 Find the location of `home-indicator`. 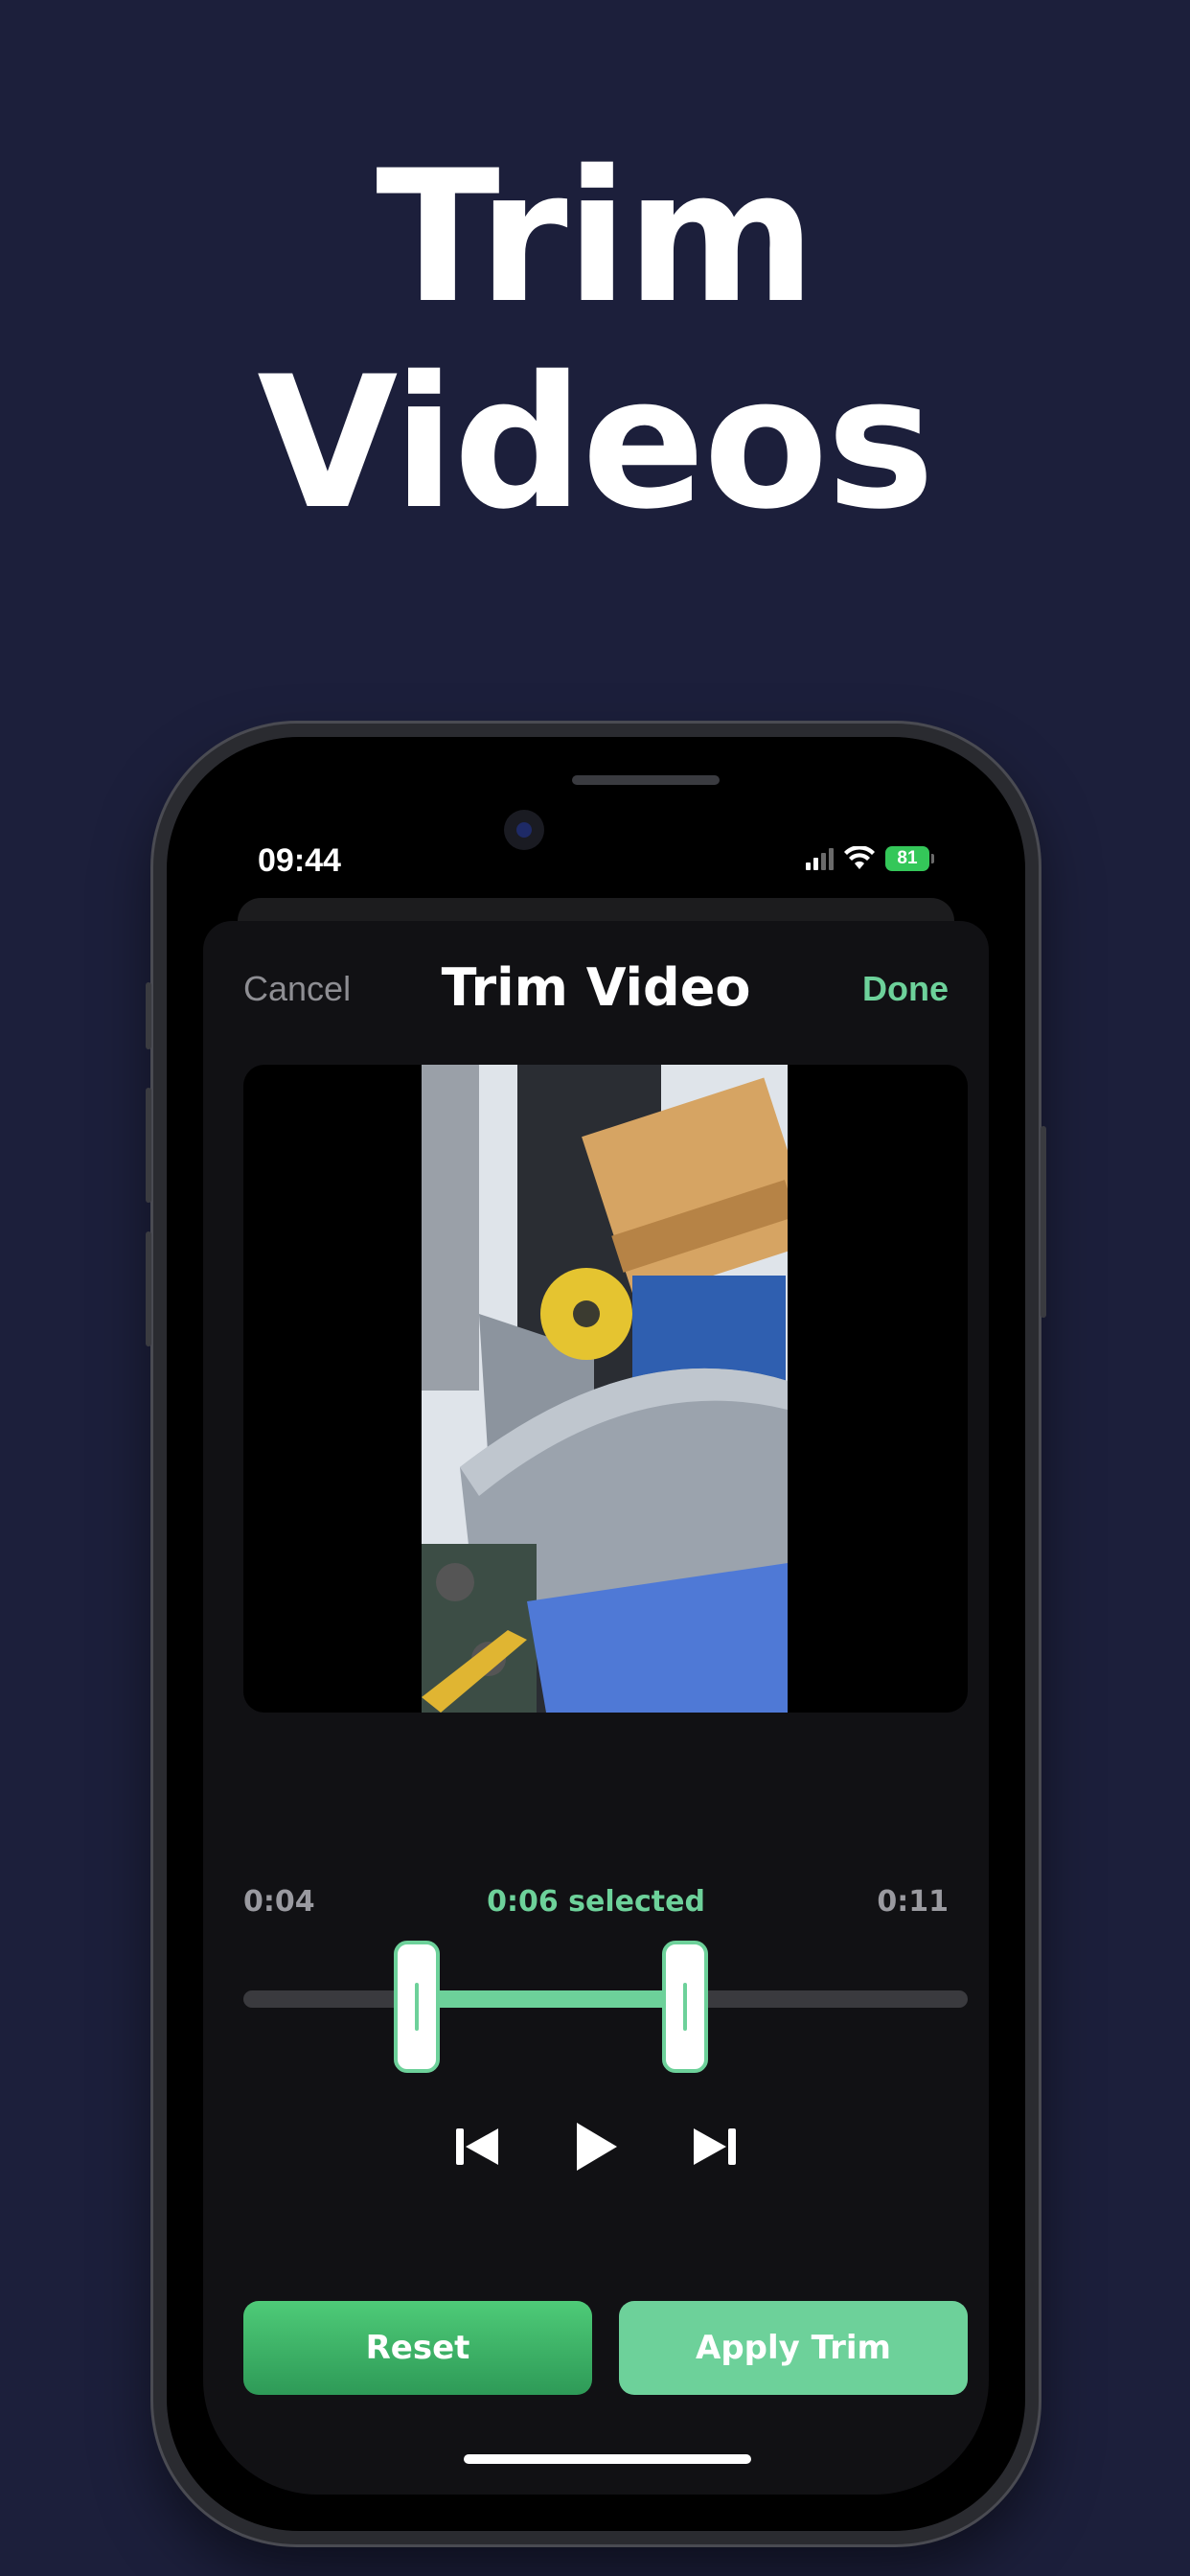

home-indicator is located at coordinates (607, 2459).